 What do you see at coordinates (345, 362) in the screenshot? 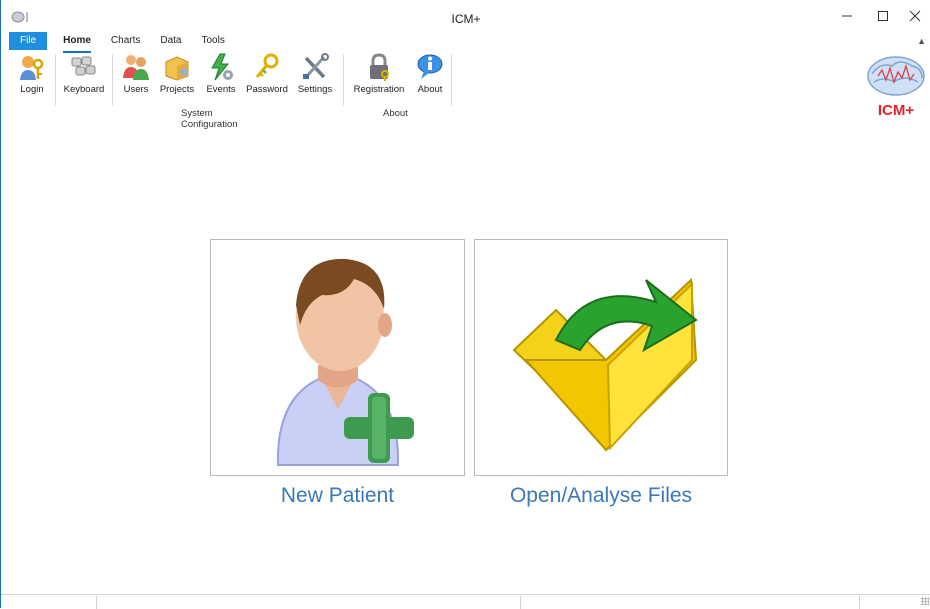
I see `new-patient-icon` at bounding box center [345, 362].